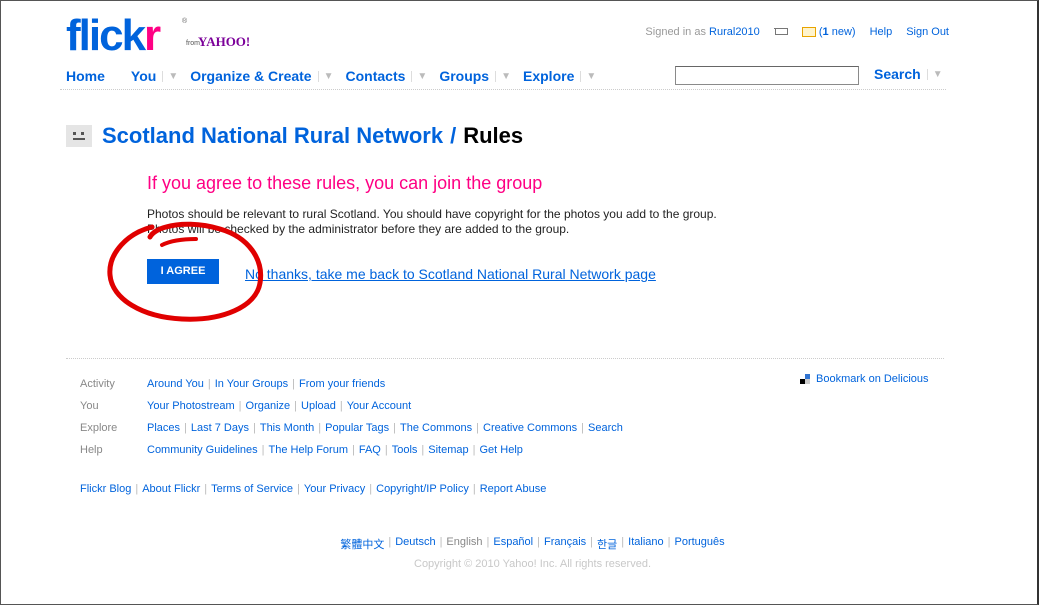 The image size is (1039, 605). What do you see at coordinates (202, 450) in the screenshot?
I see `footer-link: Community Guidelines` at bounding box center [202, 450].